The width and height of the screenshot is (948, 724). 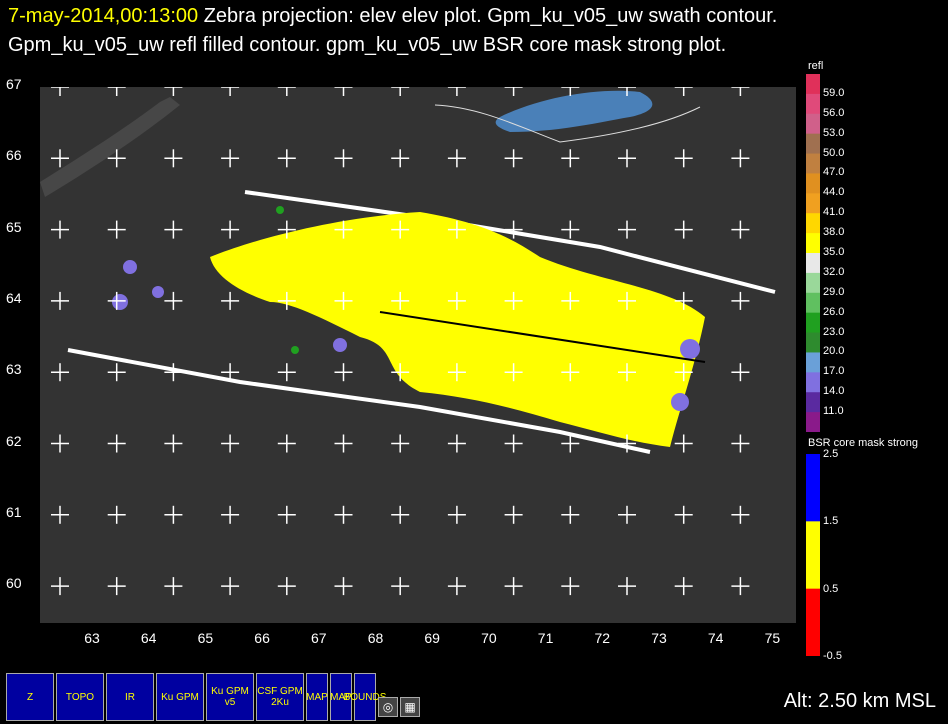 What do you see at coordinates (816, 66) in the screenshot?
I see `refl-legend-title: refl` at bounding box center [816, 66].